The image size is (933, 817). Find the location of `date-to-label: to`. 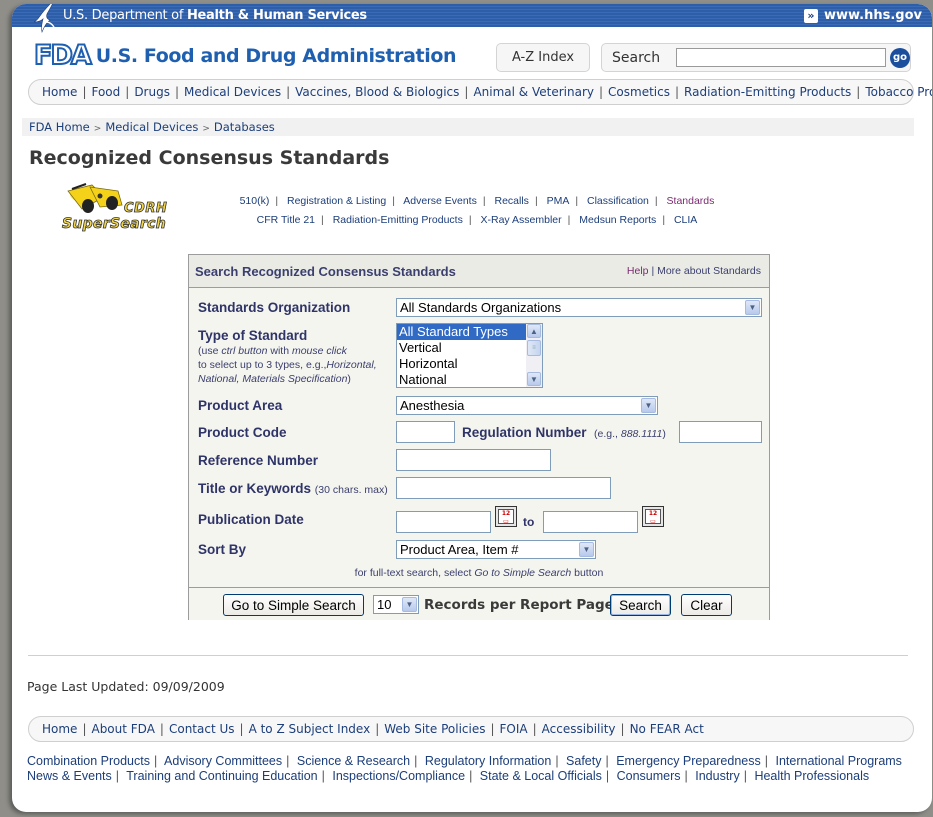

date-to-label: to is located at coordinates (529, 522).